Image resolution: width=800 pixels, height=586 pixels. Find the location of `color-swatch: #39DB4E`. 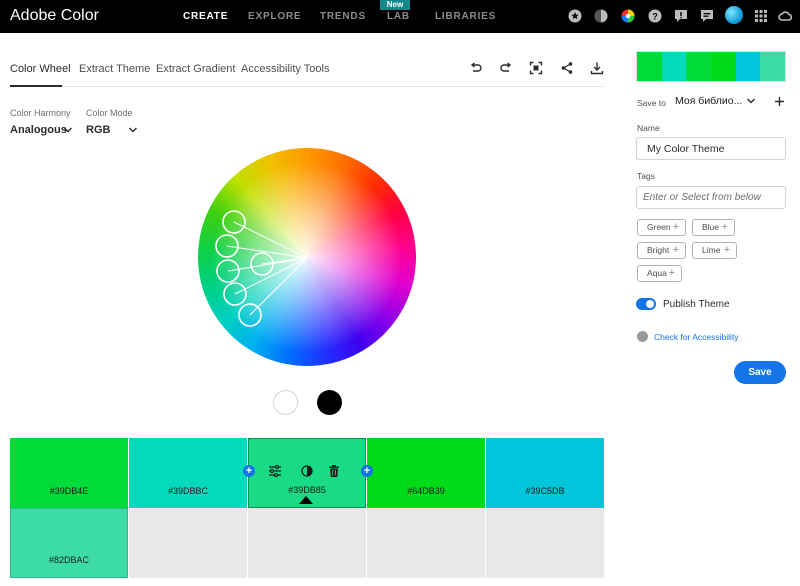

color-swatch: #39DB4E is located at coordinates (69, 473).